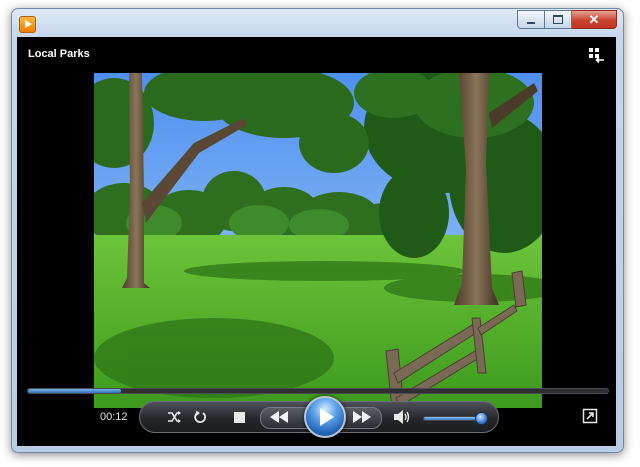  What do you see at coordinates (325, 417) in the screenshot?
I see `play-icon` at bounding box center [325, 417].